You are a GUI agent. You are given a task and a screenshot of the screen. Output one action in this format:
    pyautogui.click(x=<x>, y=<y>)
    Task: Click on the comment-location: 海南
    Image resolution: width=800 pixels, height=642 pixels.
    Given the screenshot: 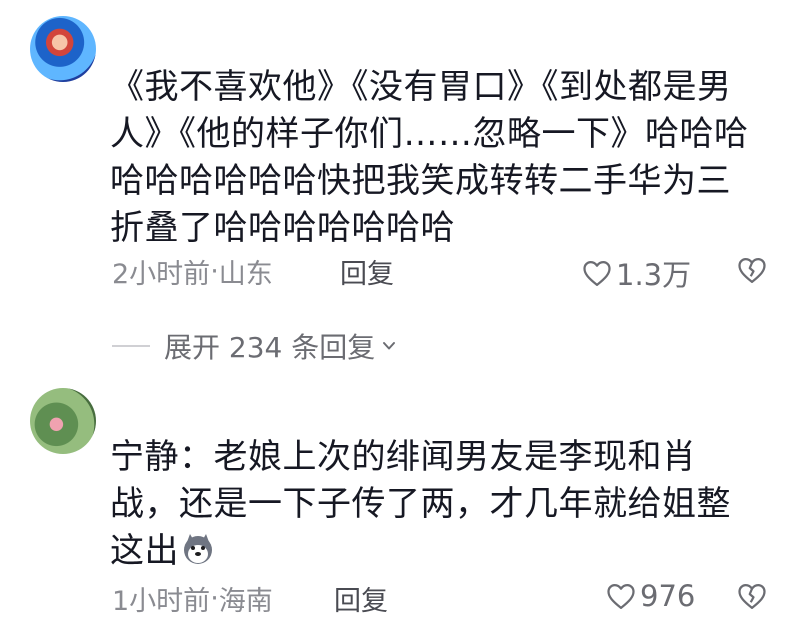 What is the action you would take?
    pyautogui.click(x=245, y=601)
    